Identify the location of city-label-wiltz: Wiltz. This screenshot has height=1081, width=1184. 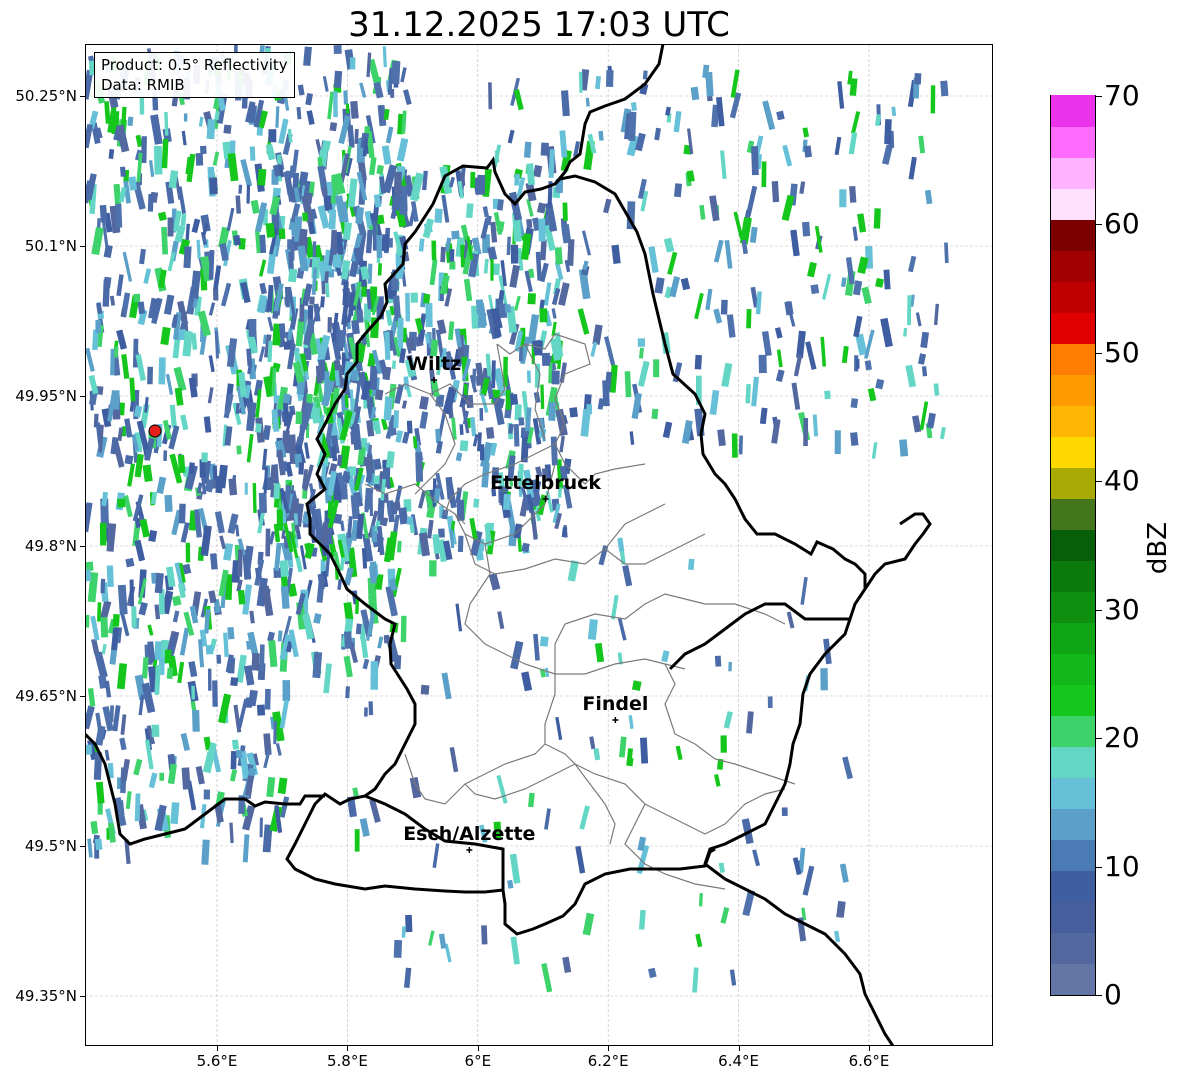
(434, 364).